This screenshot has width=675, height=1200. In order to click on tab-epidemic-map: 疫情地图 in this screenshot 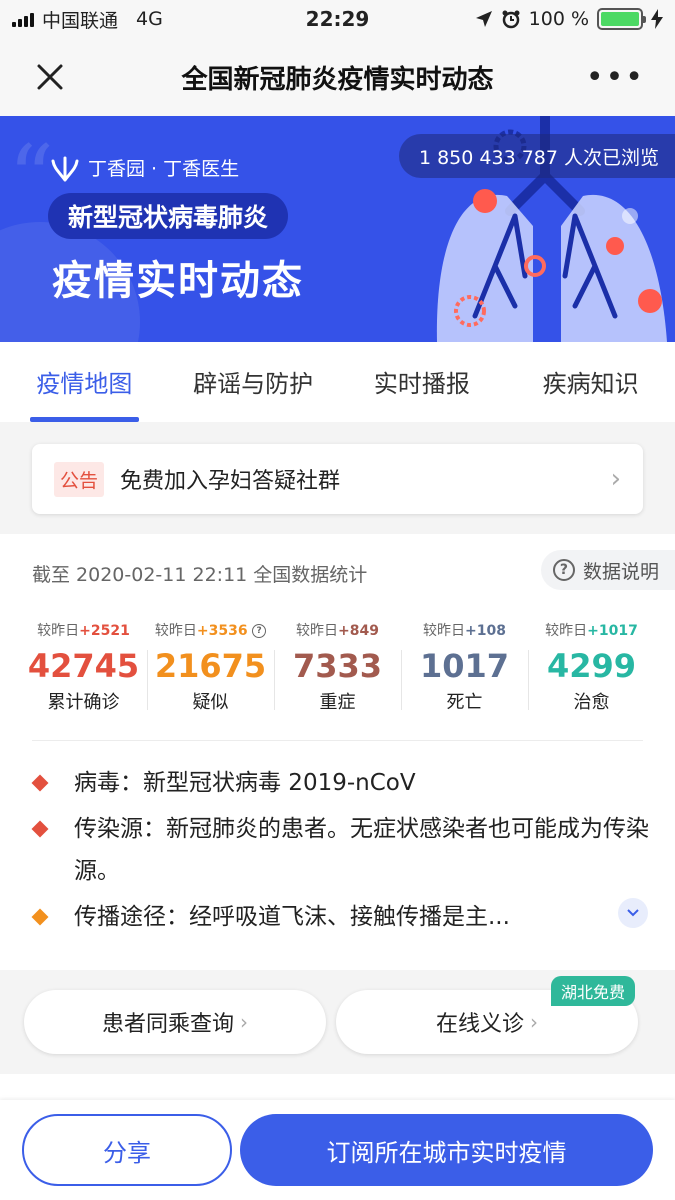, I will do `click(84, 382)`.